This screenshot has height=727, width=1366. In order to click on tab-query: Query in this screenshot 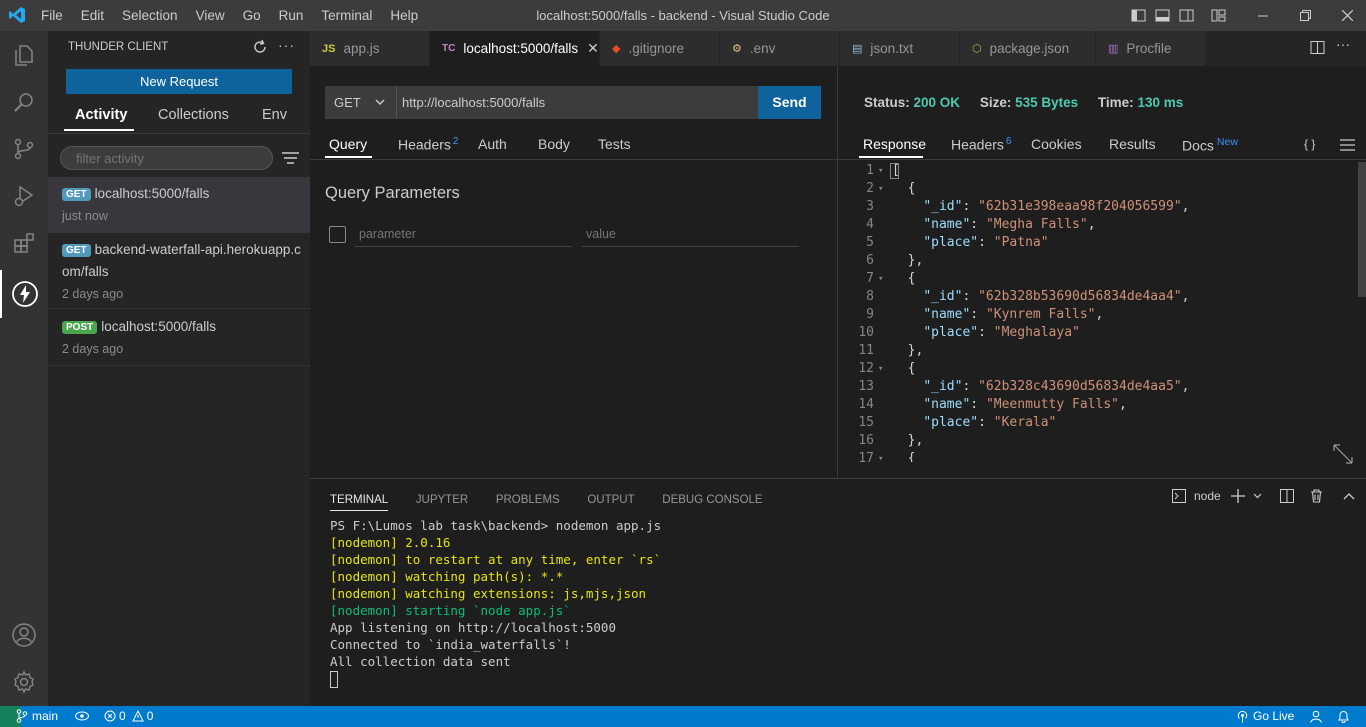, I will do `click(348, 144)`.